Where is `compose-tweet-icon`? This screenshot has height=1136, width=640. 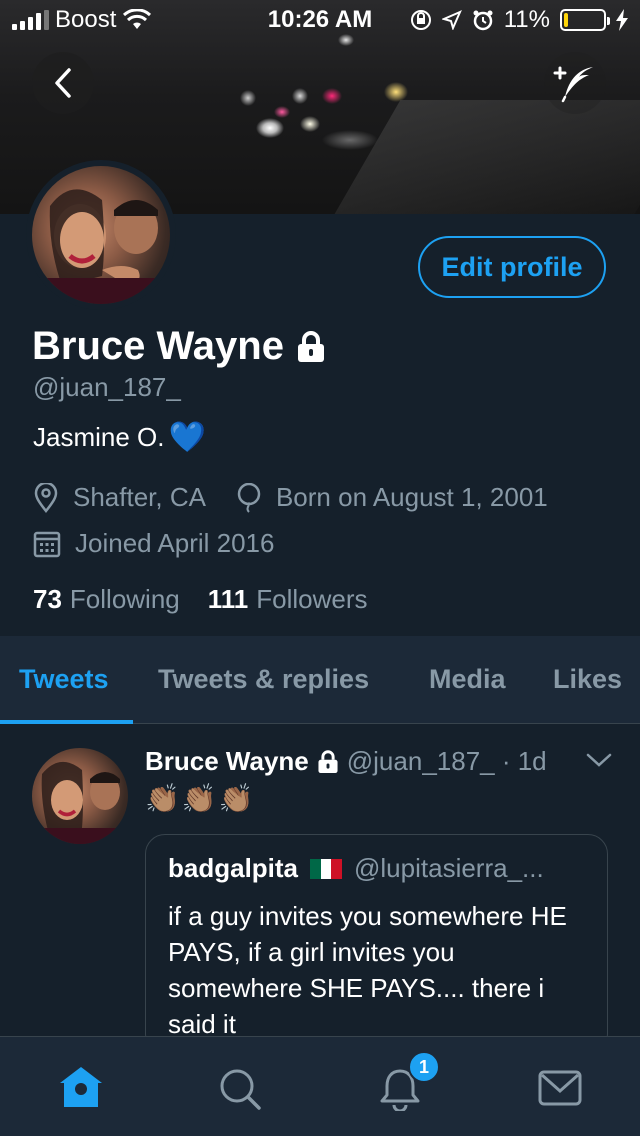 compose-tweet-icon is located at coordinates (573, 84).